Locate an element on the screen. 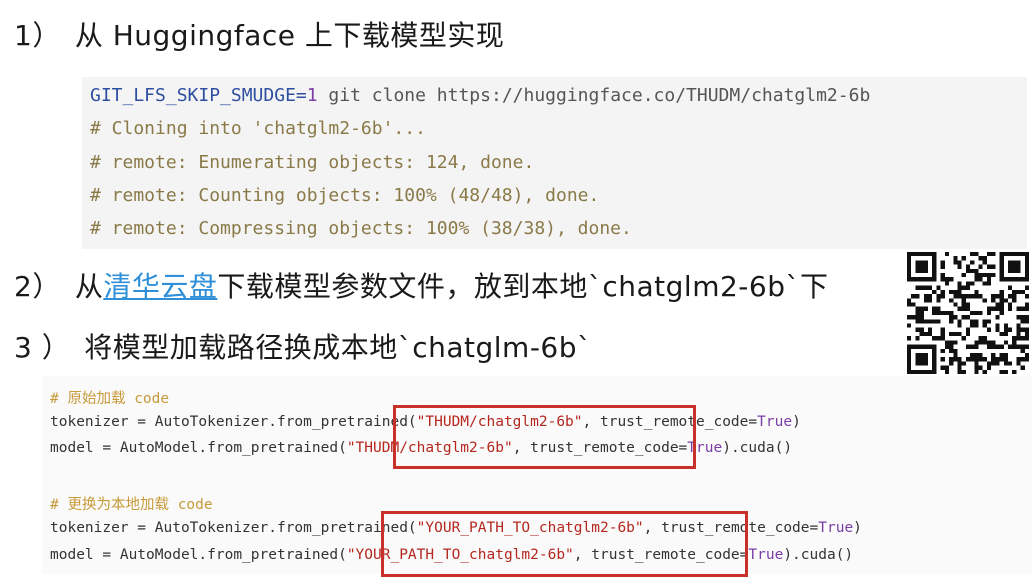 The height and width of the screenshot is (582, 1034). qr-code-image is located at coordinates (968, 313).